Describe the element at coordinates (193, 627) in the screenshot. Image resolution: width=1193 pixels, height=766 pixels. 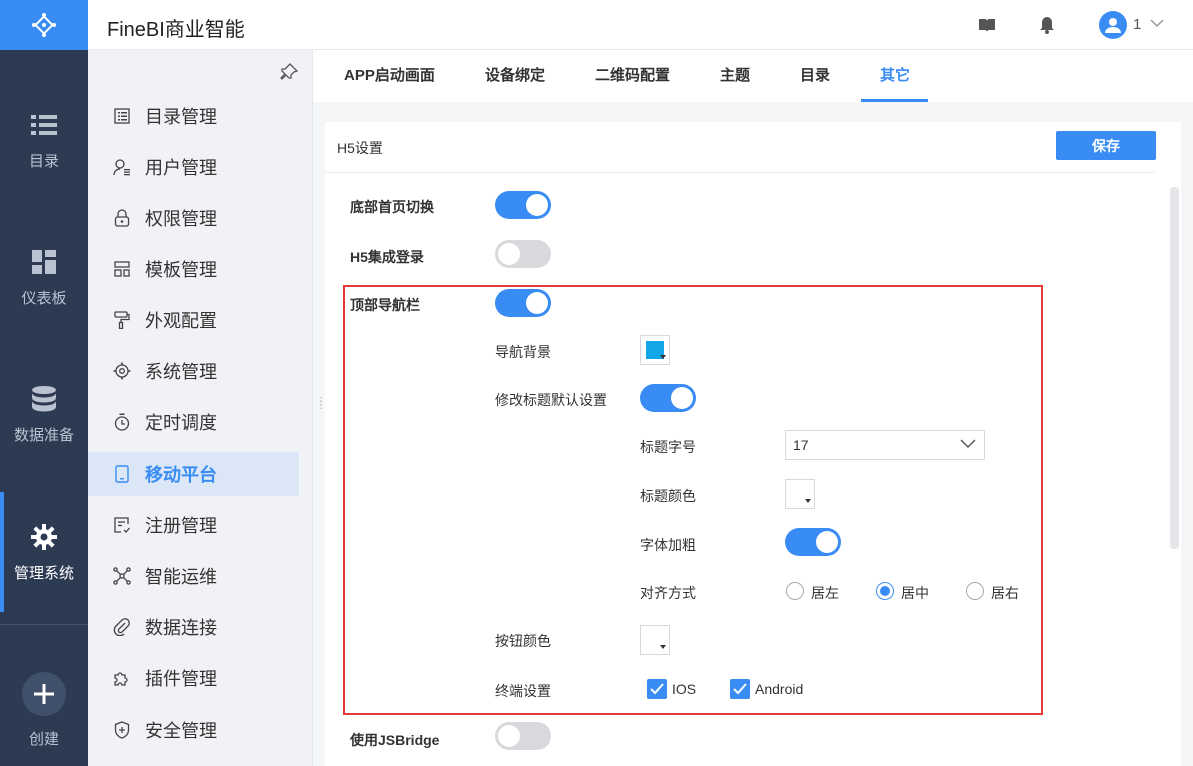
I see `submenu-item-connections: 数据连接` at that location.